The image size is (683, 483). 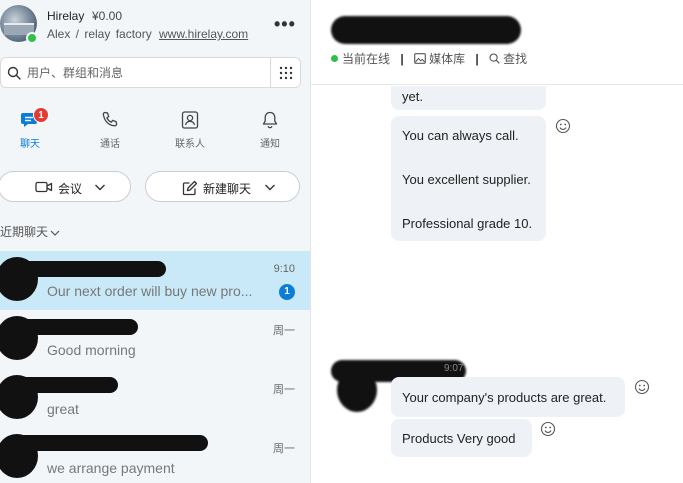 I want to click on tab-chat: 1 聊天, so click(x=30, y=128).